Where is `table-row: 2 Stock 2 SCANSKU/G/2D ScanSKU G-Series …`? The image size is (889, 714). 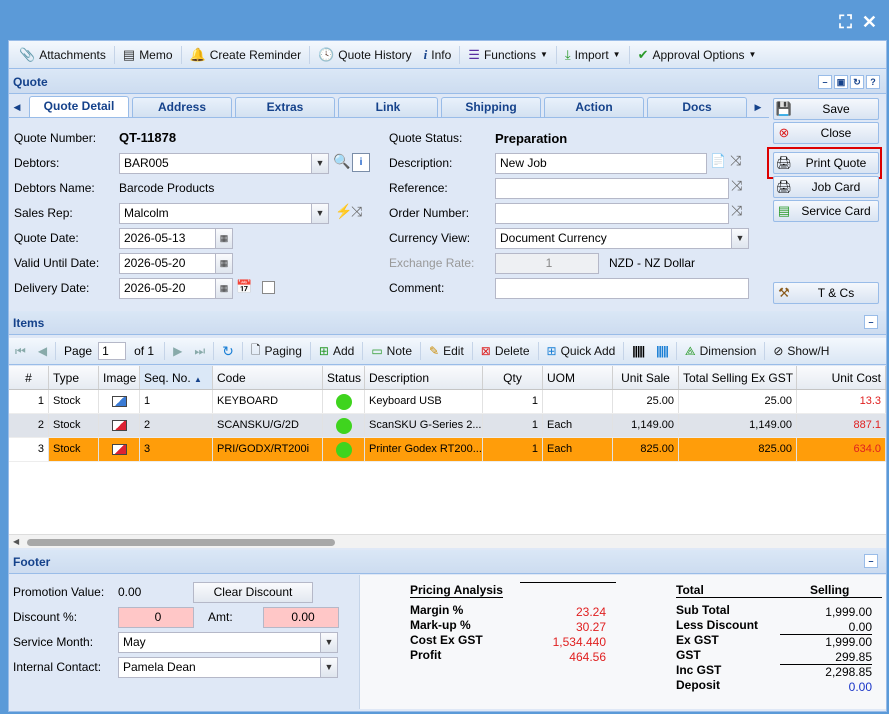 table-row: 2 Stock 2 SCANSKU/G/2D ScanSKU G-Series … is located at coordinates (447, 426).